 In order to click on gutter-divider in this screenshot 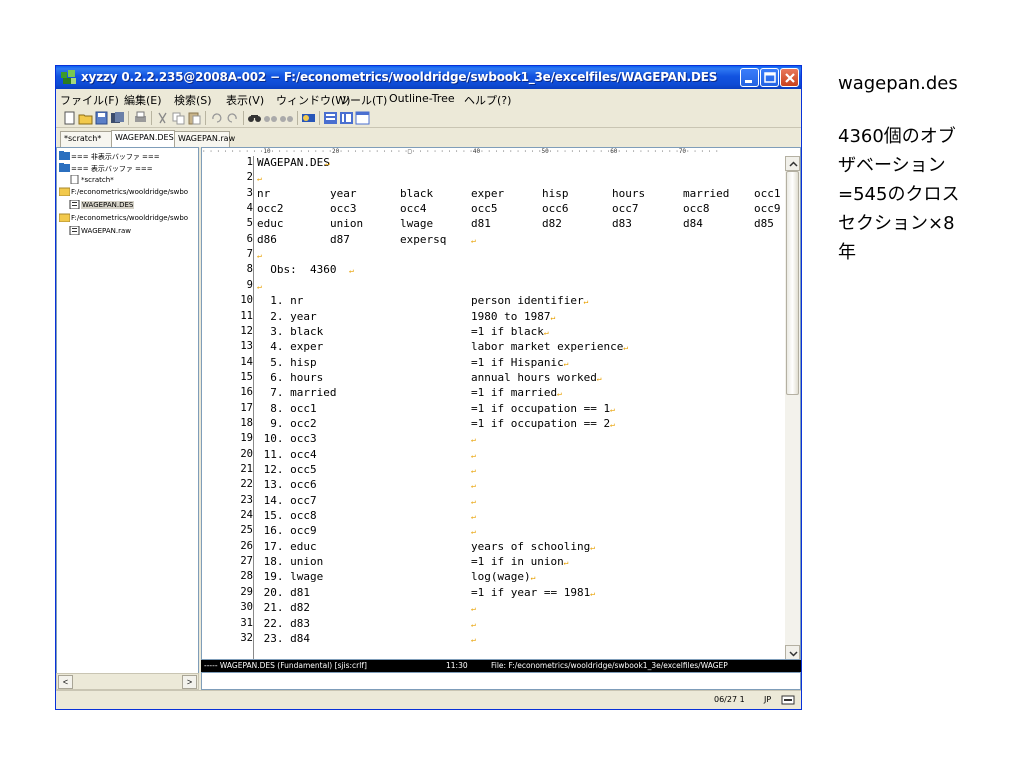, I will do `click(253, 407)`.